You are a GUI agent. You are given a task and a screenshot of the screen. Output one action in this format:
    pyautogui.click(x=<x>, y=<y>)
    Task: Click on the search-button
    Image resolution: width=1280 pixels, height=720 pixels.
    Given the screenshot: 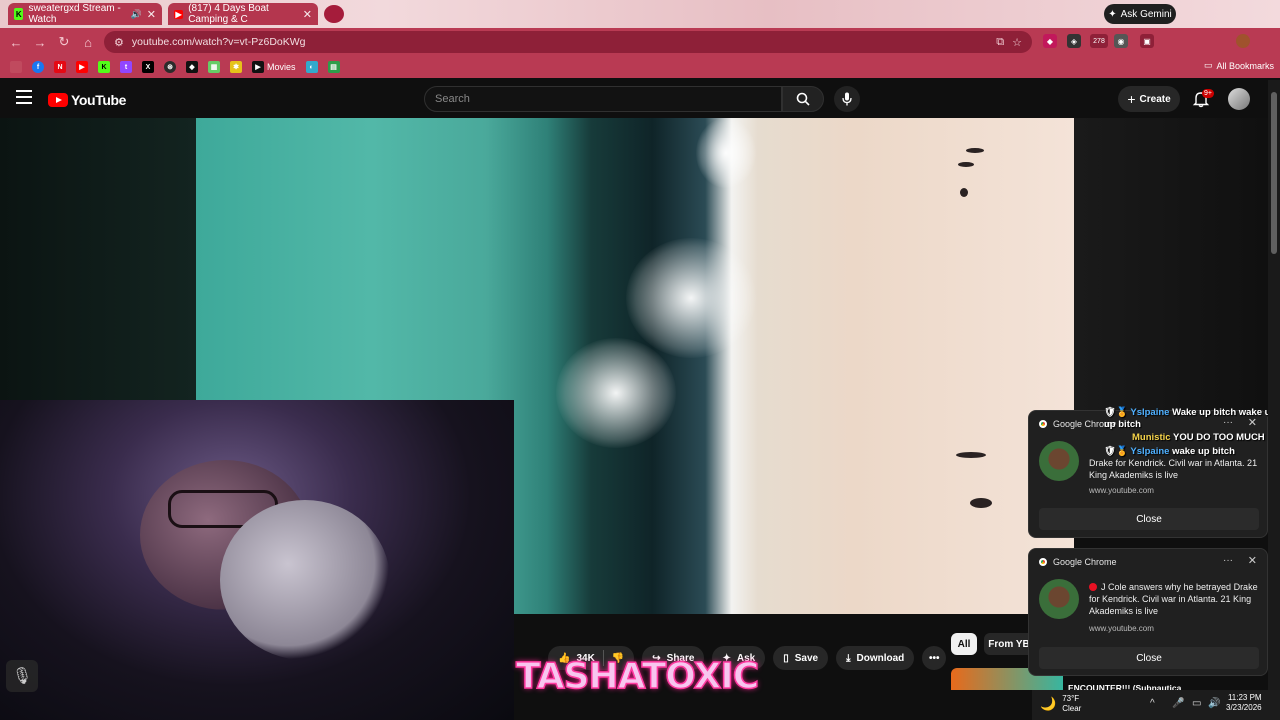 What is the action you would take?
    pyautogui.click(x=803, y=99)
    